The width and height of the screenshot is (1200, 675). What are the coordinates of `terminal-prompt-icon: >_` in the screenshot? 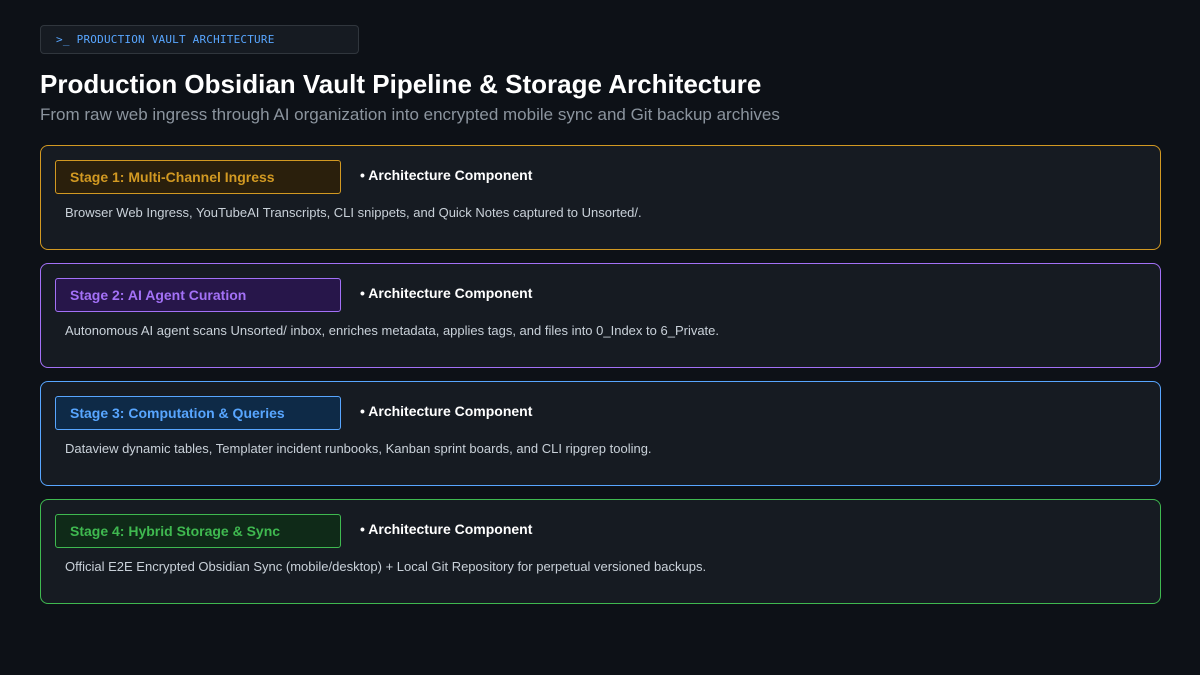 It's located at (63, 39).